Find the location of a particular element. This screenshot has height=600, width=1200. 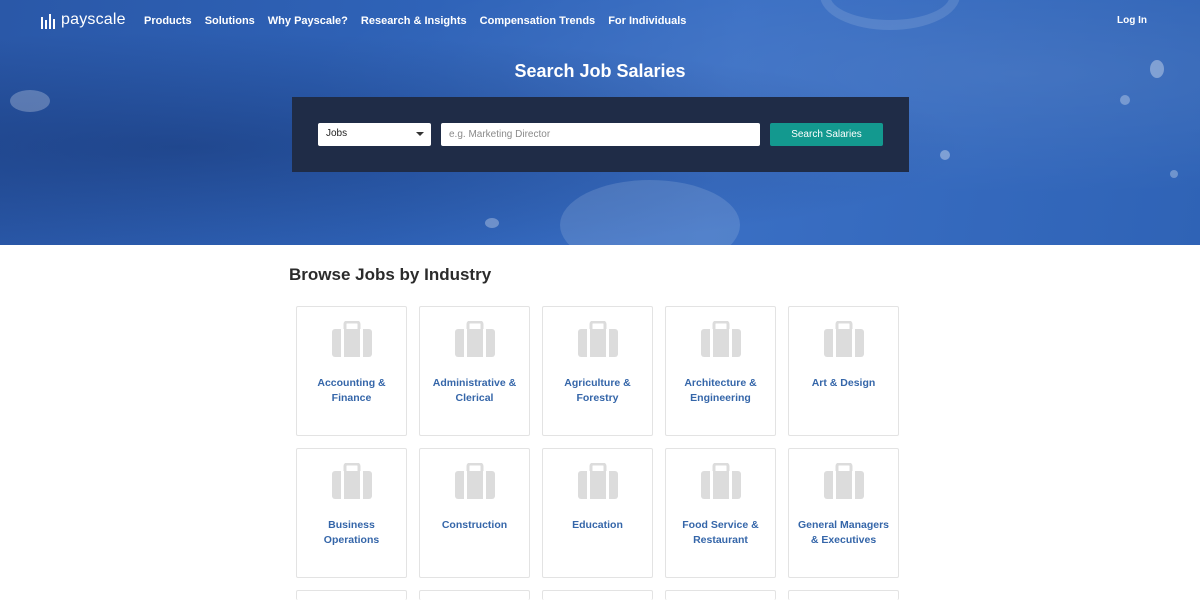

industry-card-label: General Managers & Executives is located at coordinates (843, 532).